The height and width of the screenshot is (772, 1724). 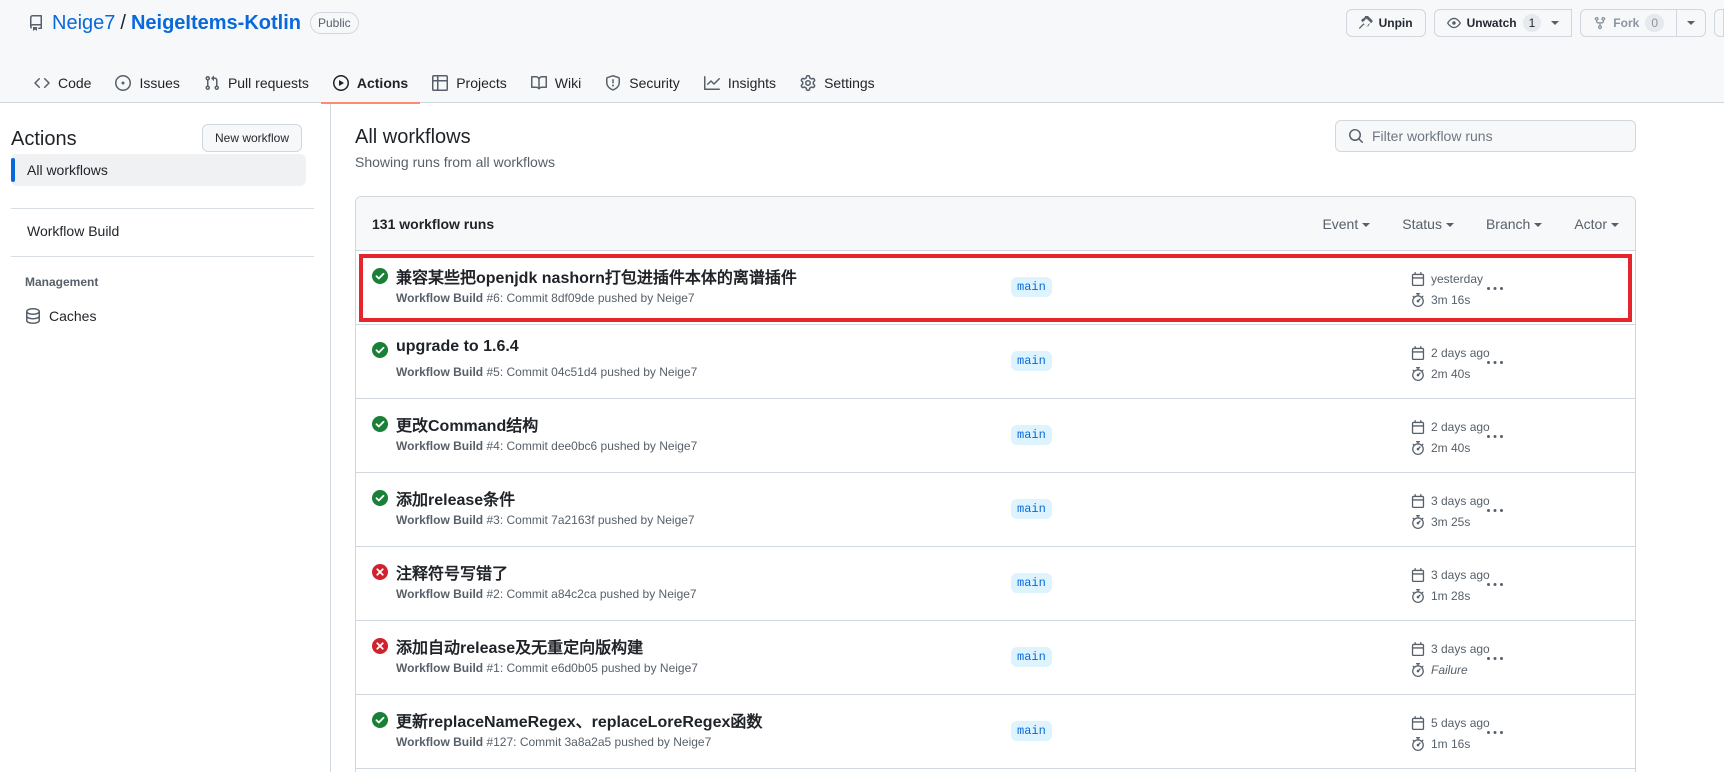 I want to click on star-button, so click(x=1719, y=23).